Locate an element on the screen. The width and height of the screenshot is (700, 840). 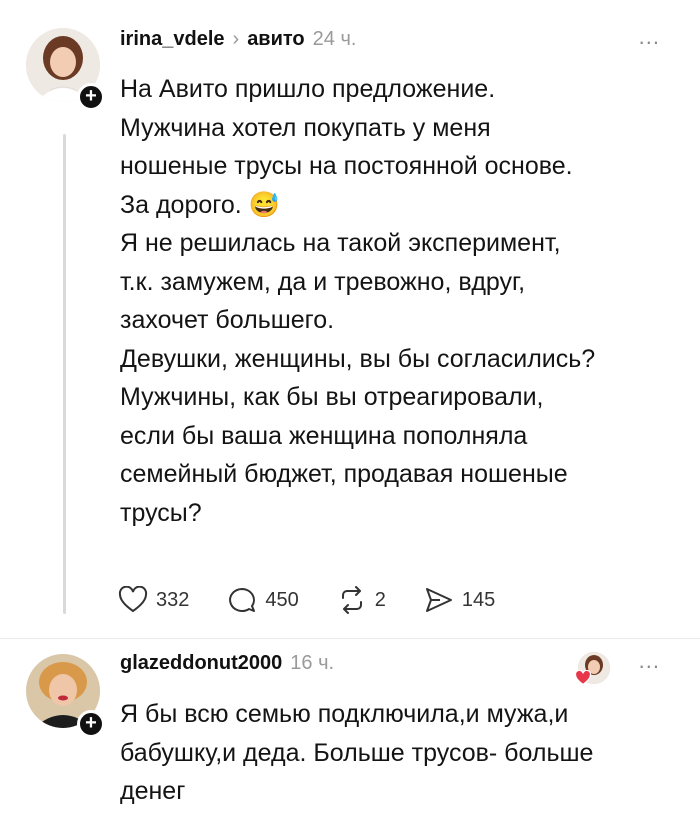
comment-bubble-icon is located at coordinates (242, 600).